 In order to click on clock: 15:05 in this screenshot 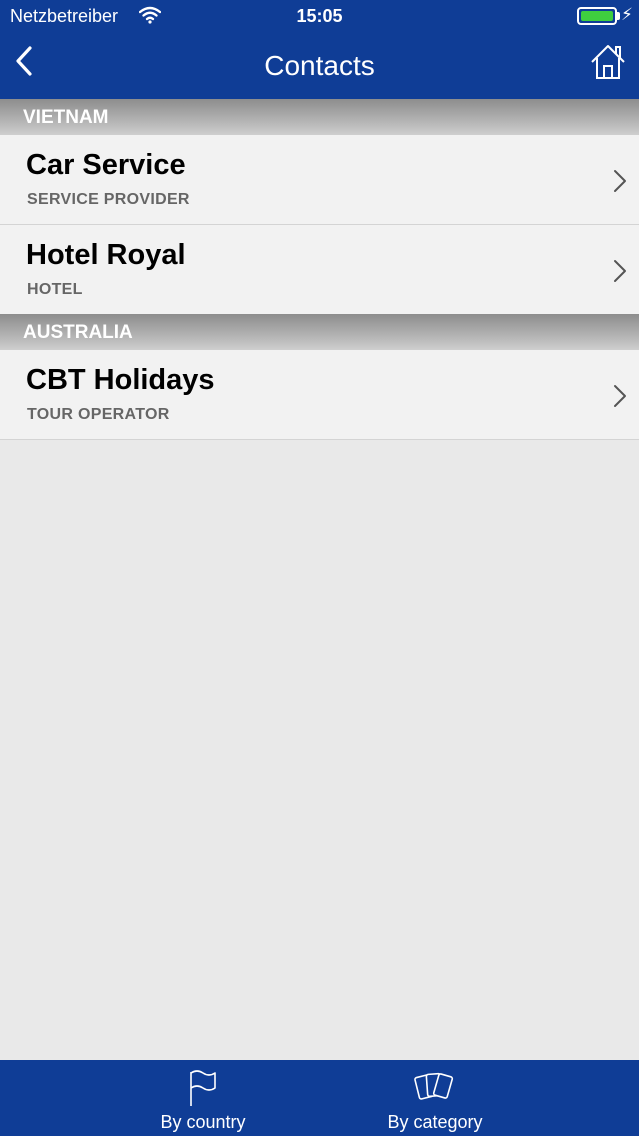, I will do `click(319, 16)`.